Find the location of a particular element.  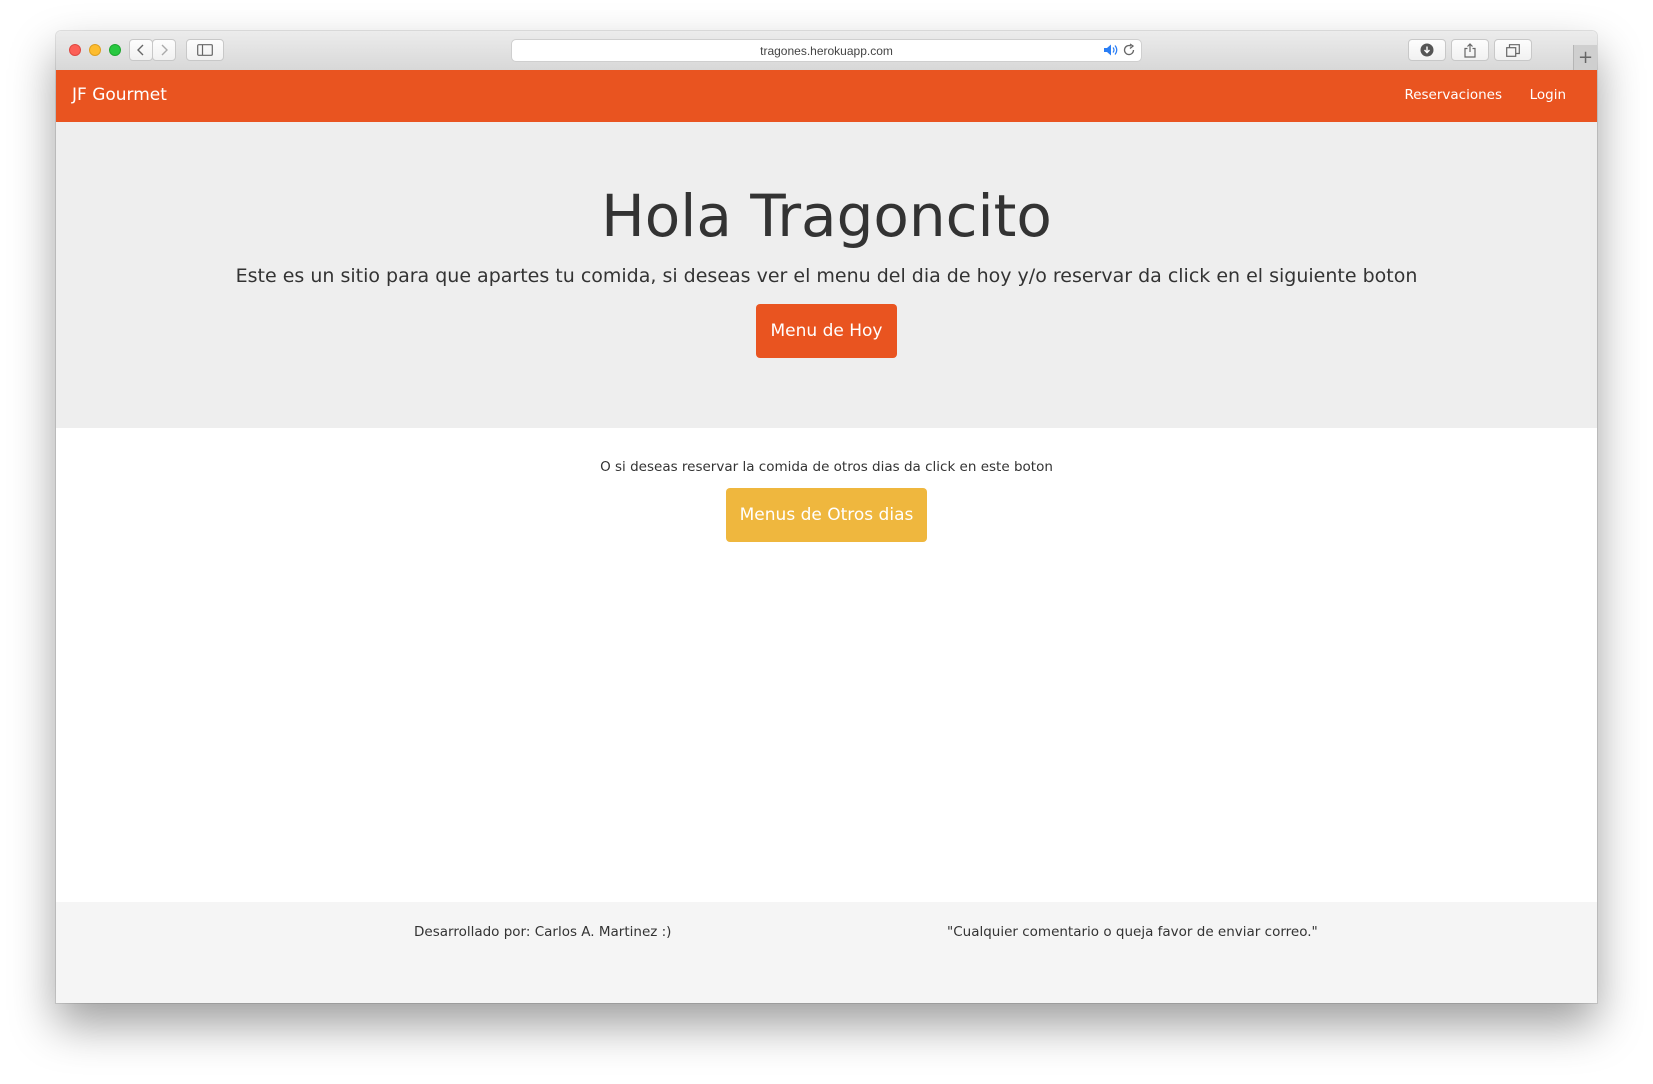

brand-logo-text: JF Gourmet is located at coordinates (119, 95).